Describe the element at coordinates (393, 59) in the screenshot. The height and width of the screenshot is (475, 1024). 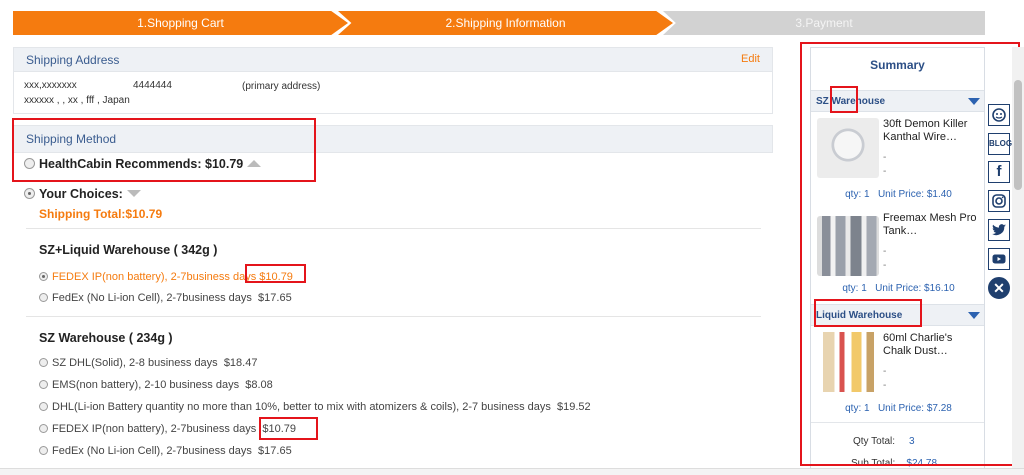
I see `shipping-address-header: Shipping Address Edit` at that location.